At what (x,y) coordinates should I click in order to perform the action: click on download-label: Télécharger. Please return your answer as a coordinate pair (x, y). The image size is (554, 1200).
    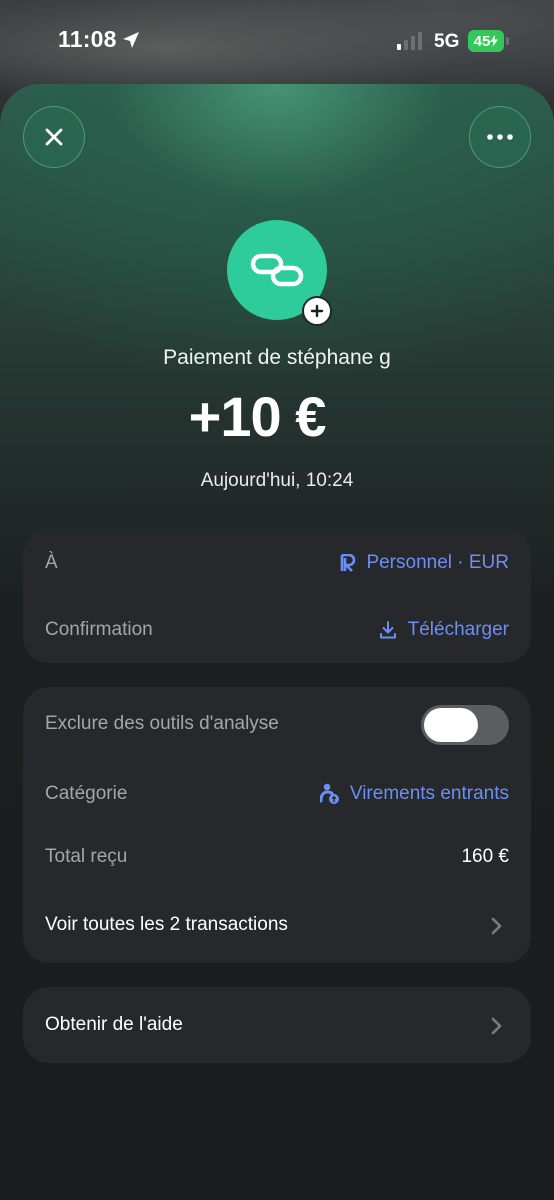
    Looking at the image, I should click on (458, 629).